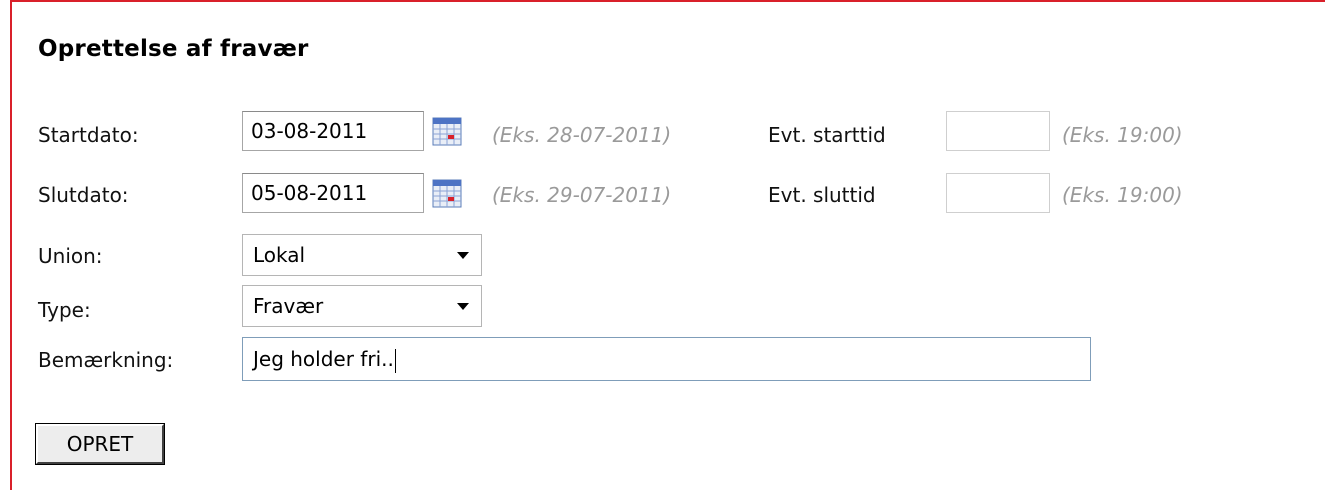 This screenshot has height=490, width=1325. I want to click on remark-label: Bemærkning:, so click(106, 360).